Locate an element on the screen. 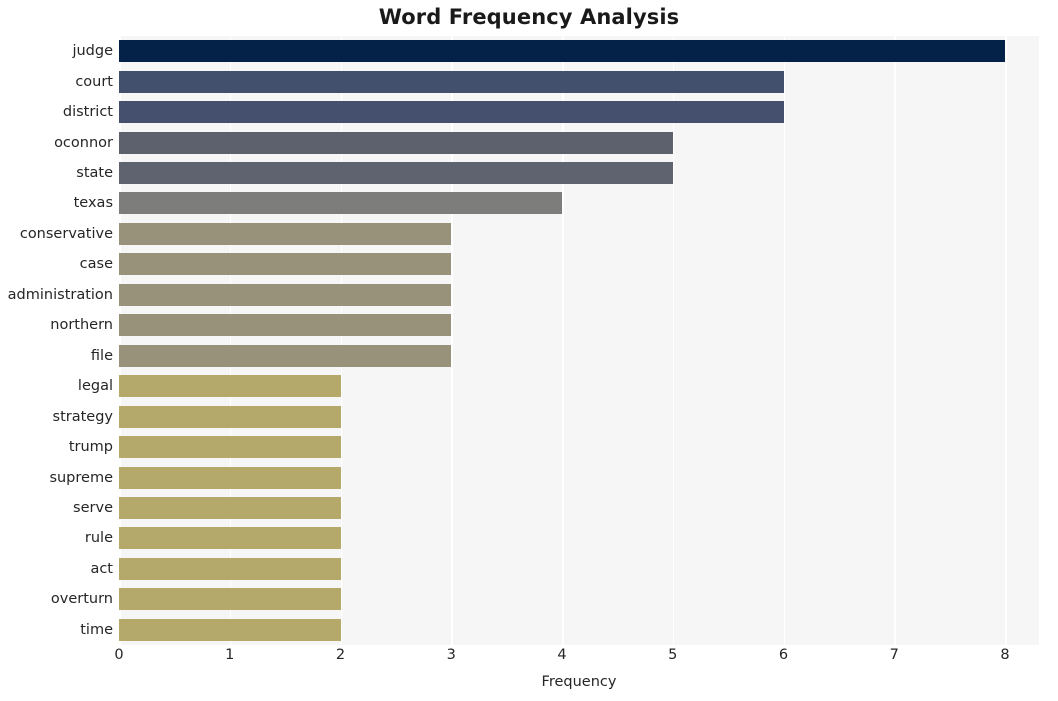 Image resolution: width=1058 pixels, height=701 pixels. bar-judge is located at coordinates (562, 51).